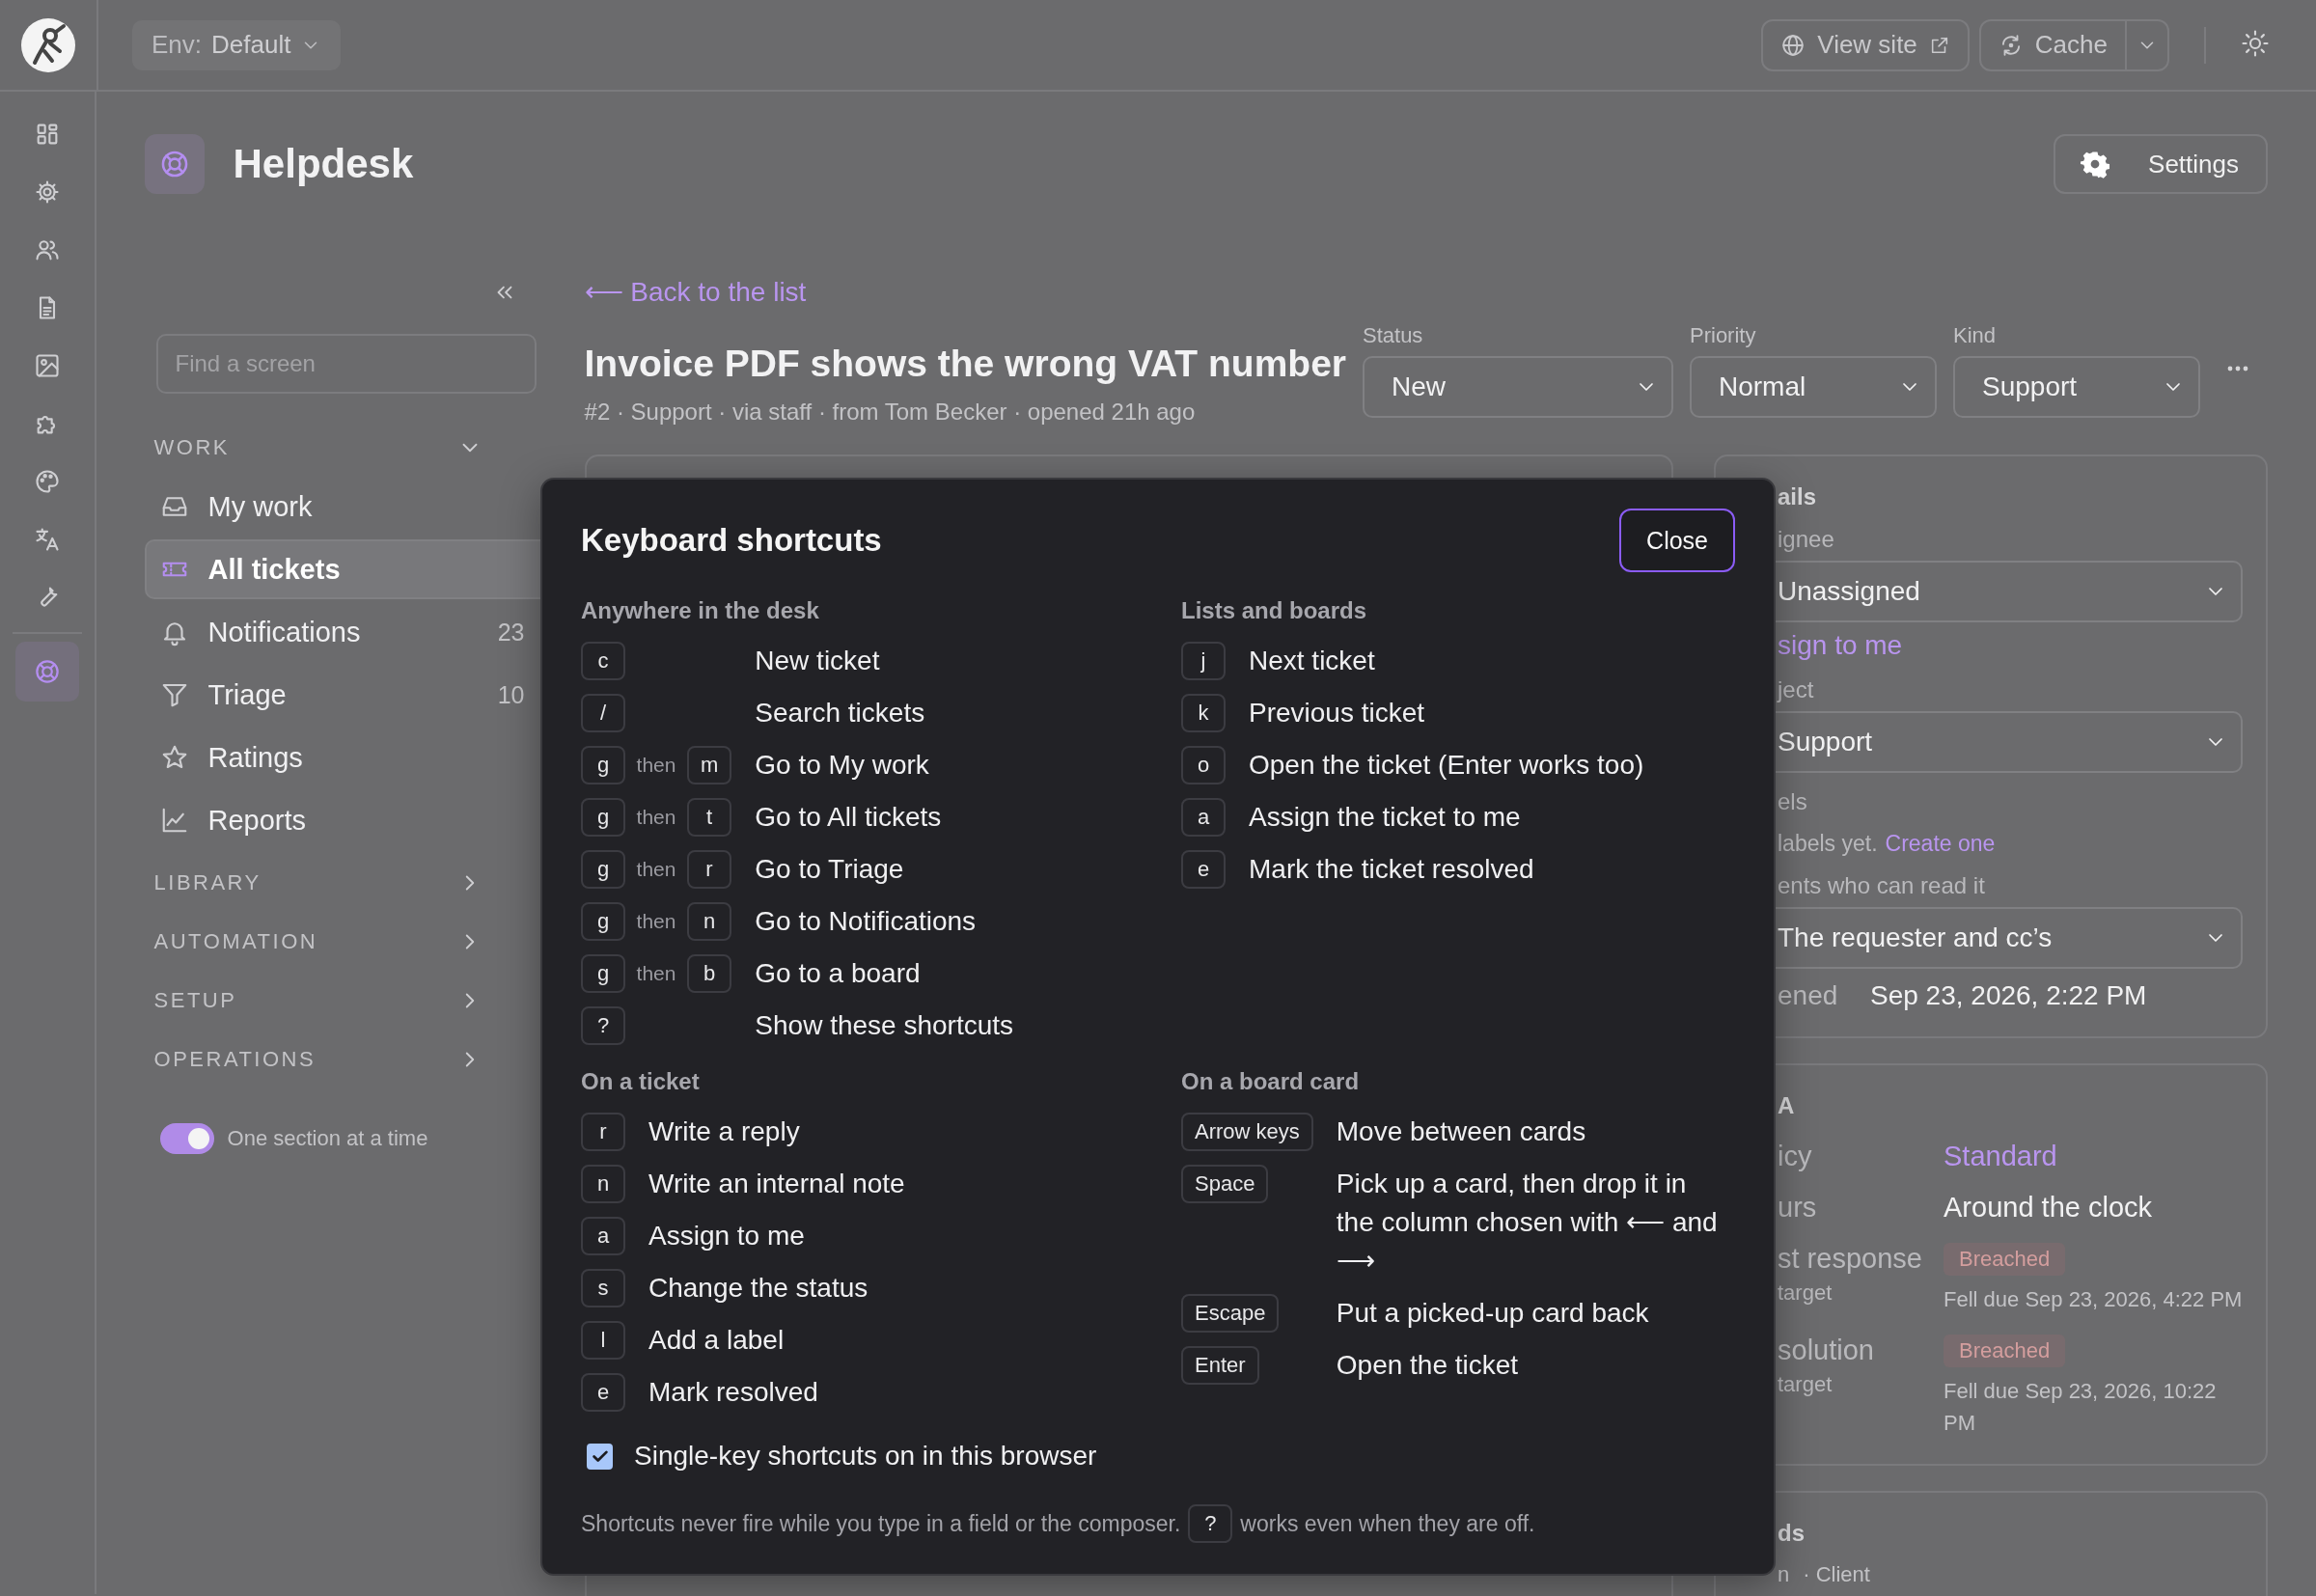 Image resolution: width=2316 pixels, height=1596 pixels. Describe the element at coordinates (881, 1524) in the screenshot. I see `footnote-text: Shortcuts never fire while you type in a field or the composer.` at that location.